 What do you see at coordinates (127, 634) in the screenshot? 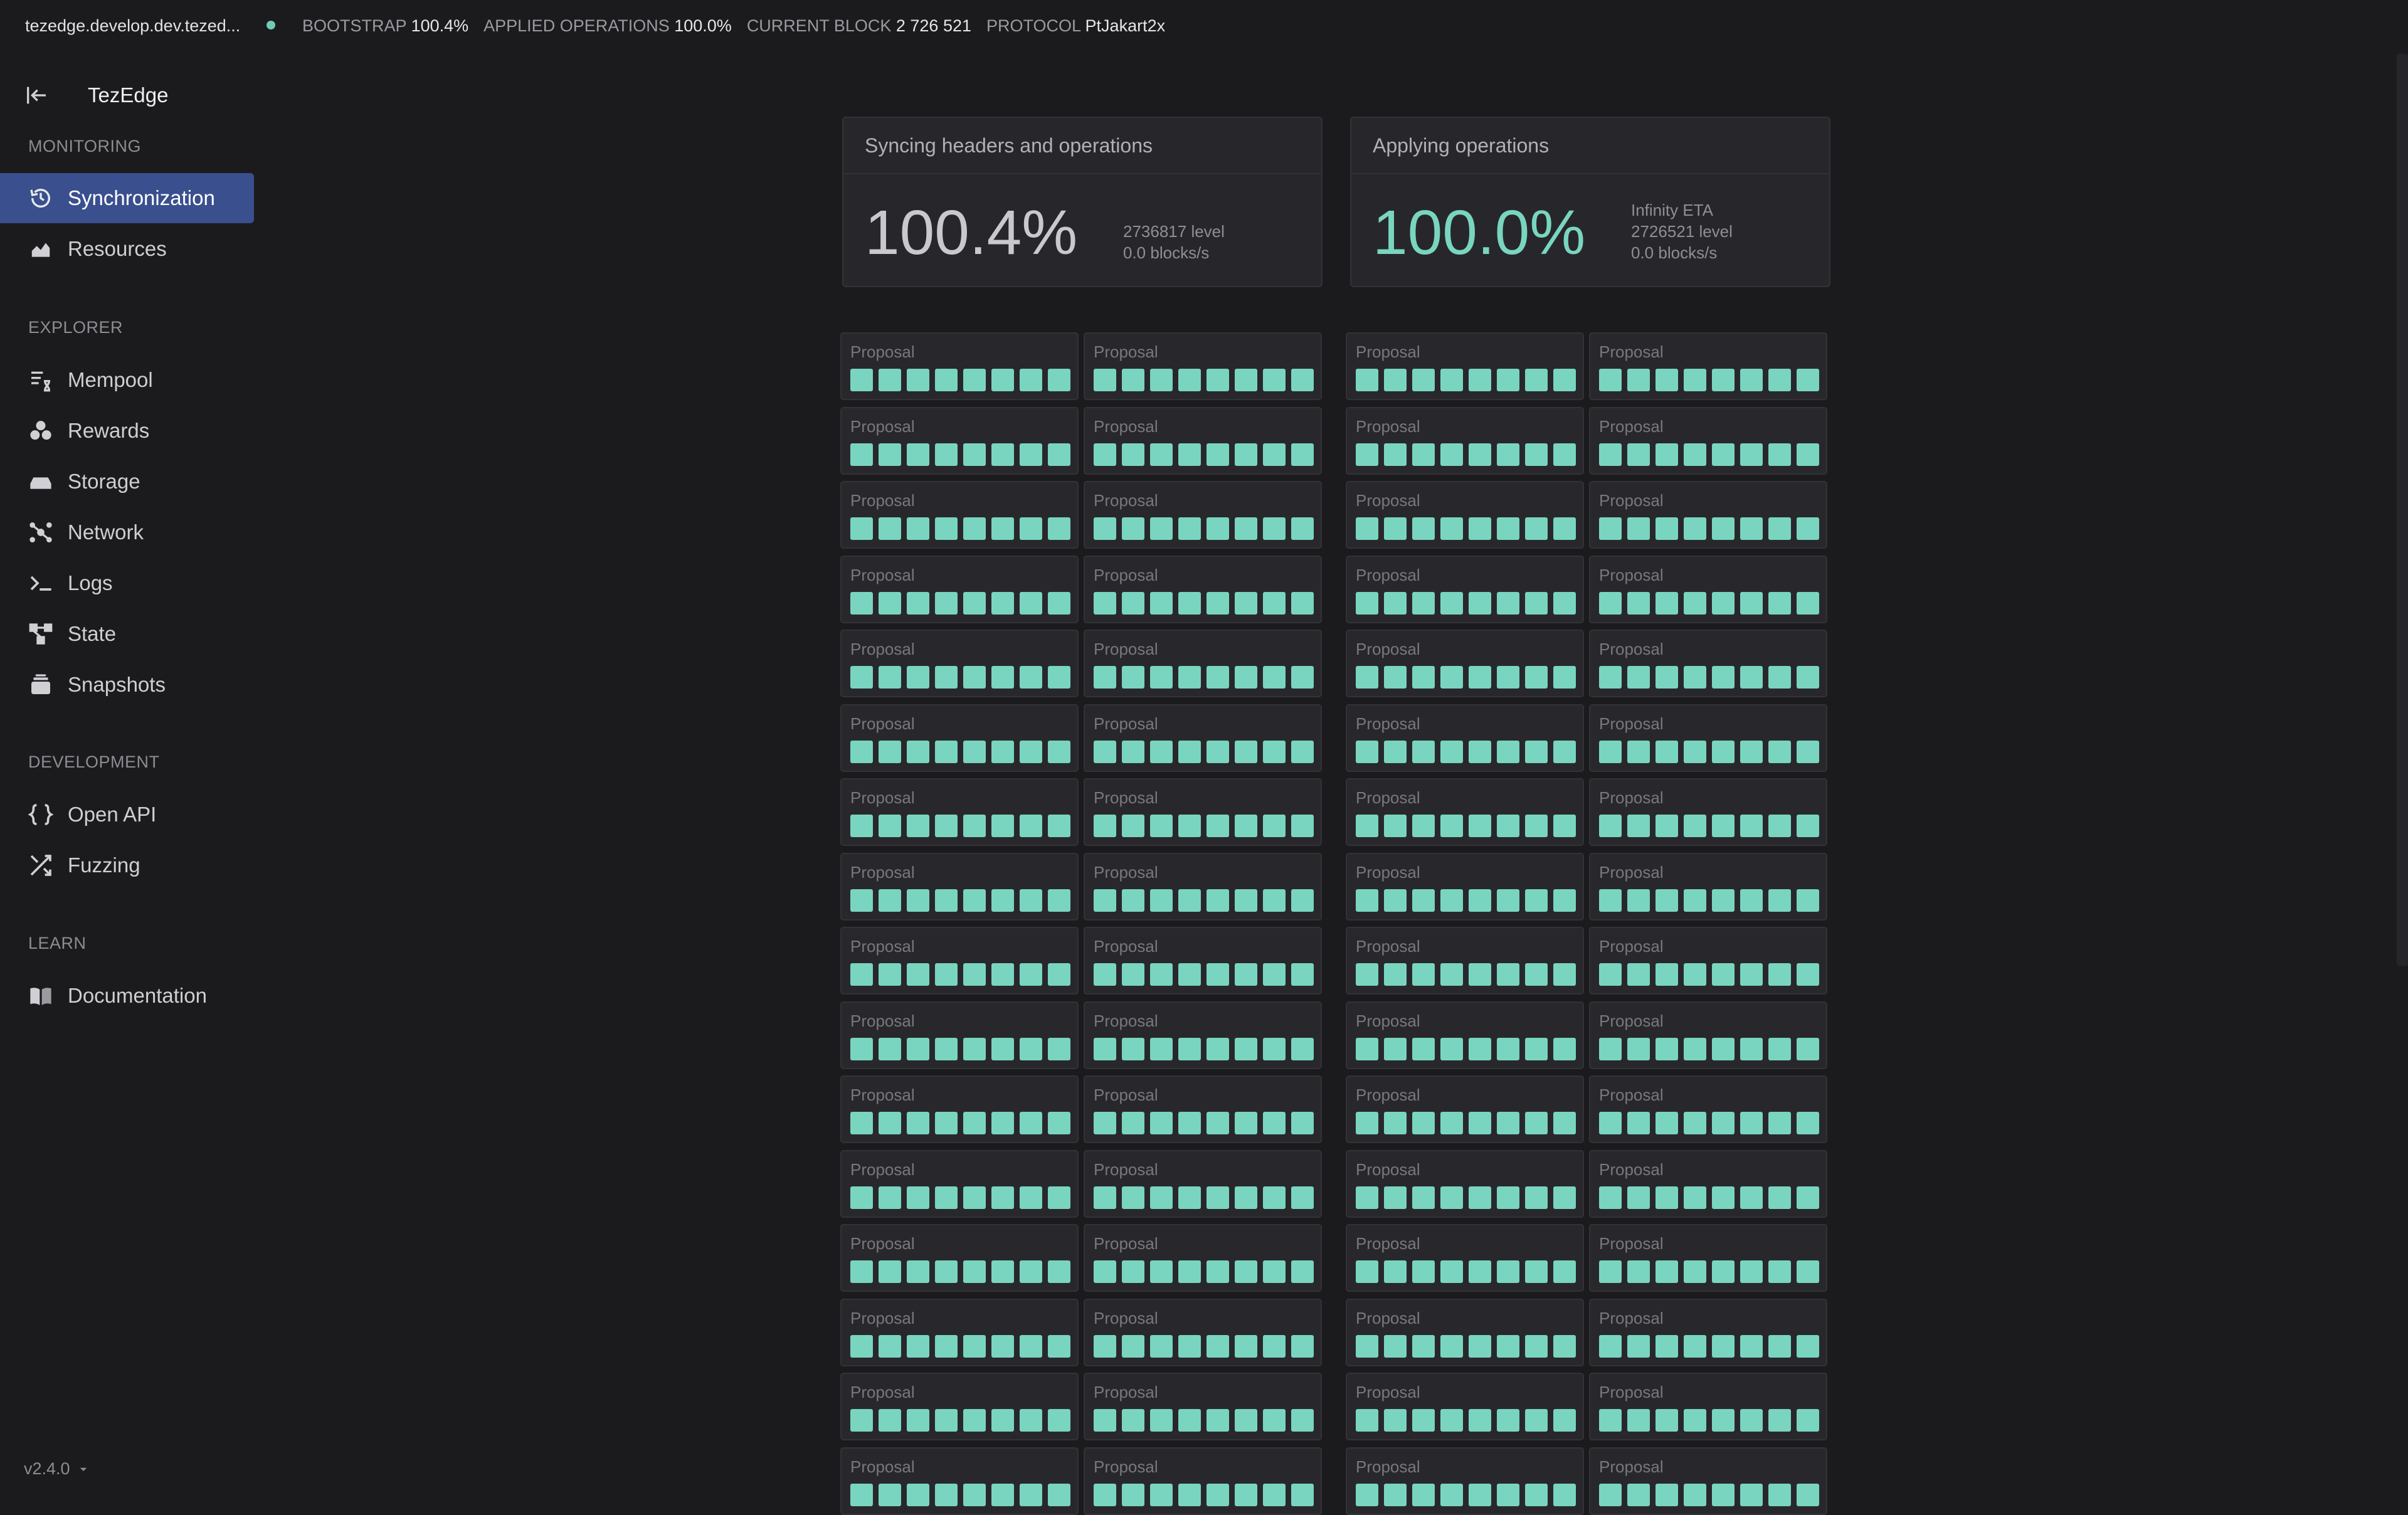
I see `sidebar-item-state: State` at bounding box center [127, 634].